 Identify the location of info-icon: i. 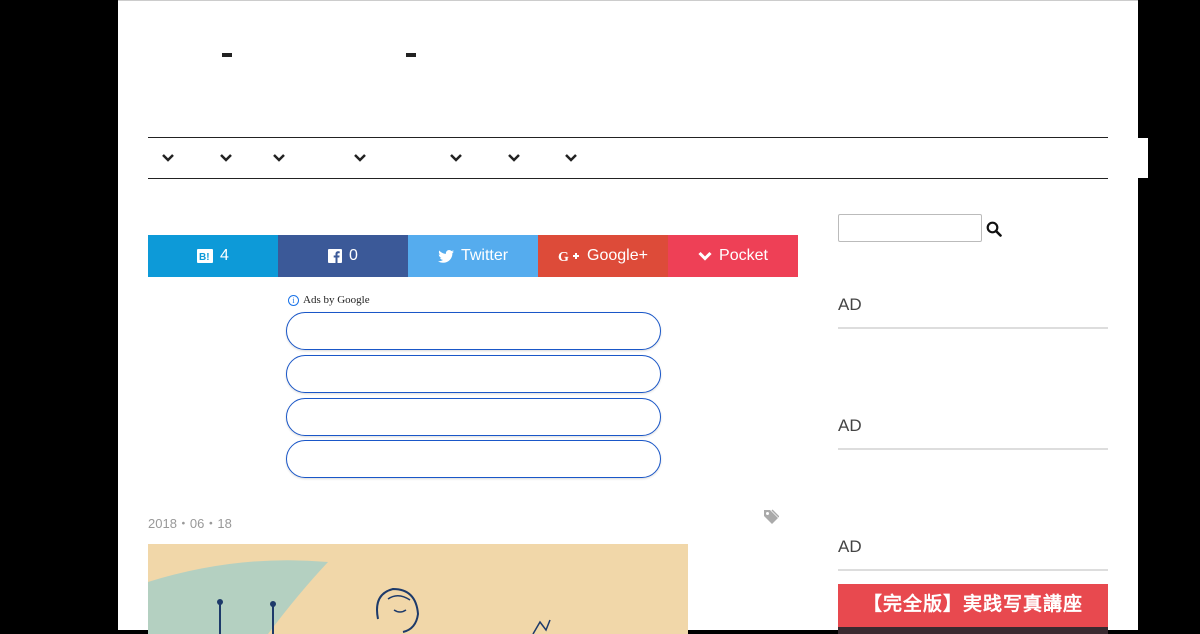
(293, 300).